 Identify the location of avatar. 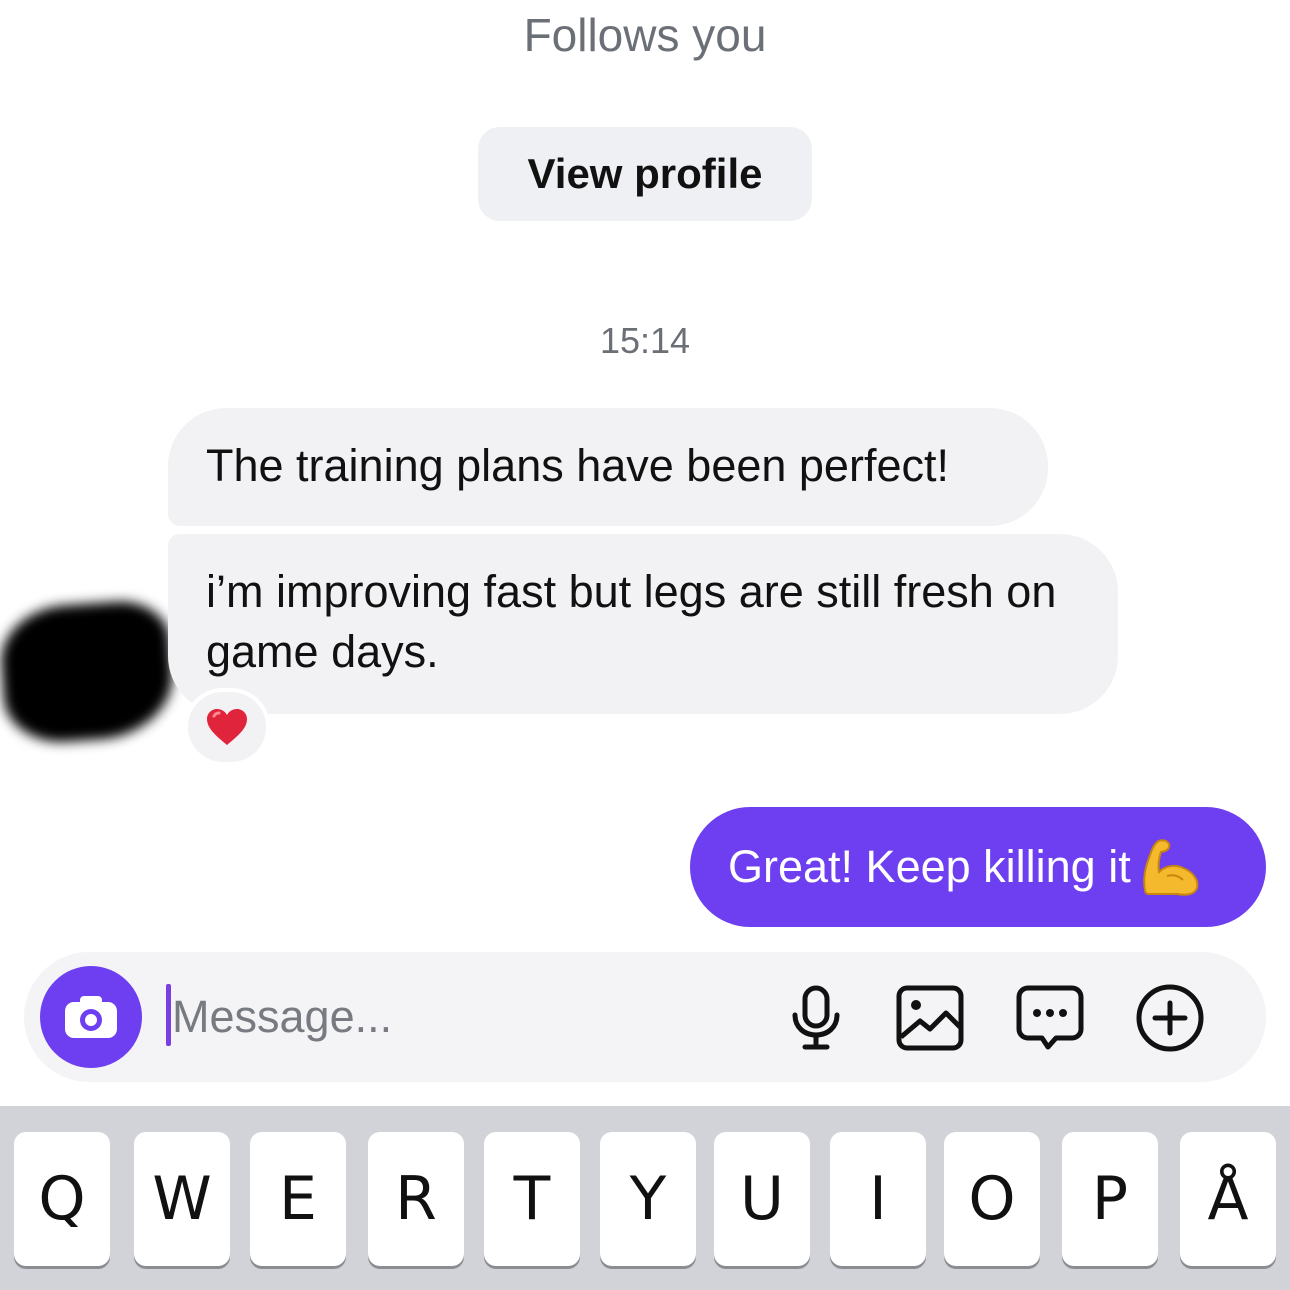
(88, 672).